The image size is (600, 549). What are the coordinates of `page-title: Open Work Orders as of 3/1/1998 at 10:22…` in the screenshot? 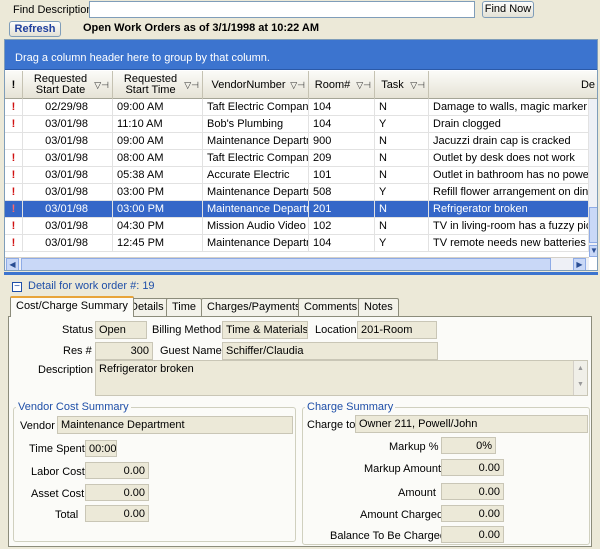 It's located at (201, 28).